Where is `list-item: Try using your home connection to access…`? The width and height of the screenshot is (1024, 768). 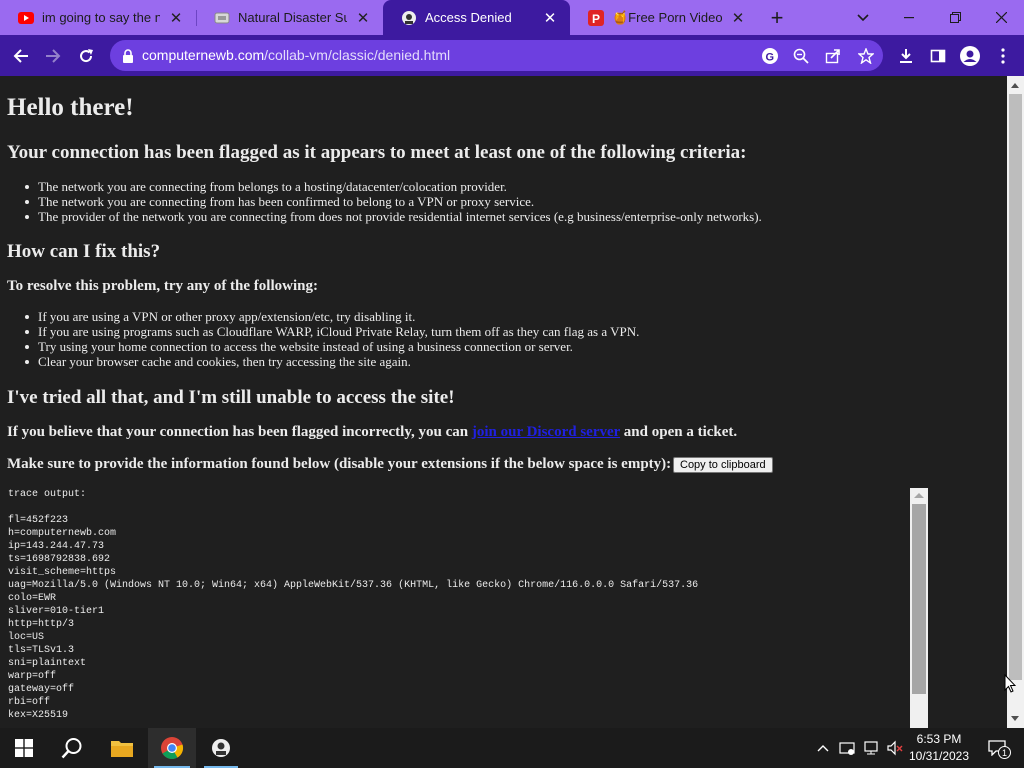 list-item: Try using your home connection to access… is located at coordinates (331, 346).